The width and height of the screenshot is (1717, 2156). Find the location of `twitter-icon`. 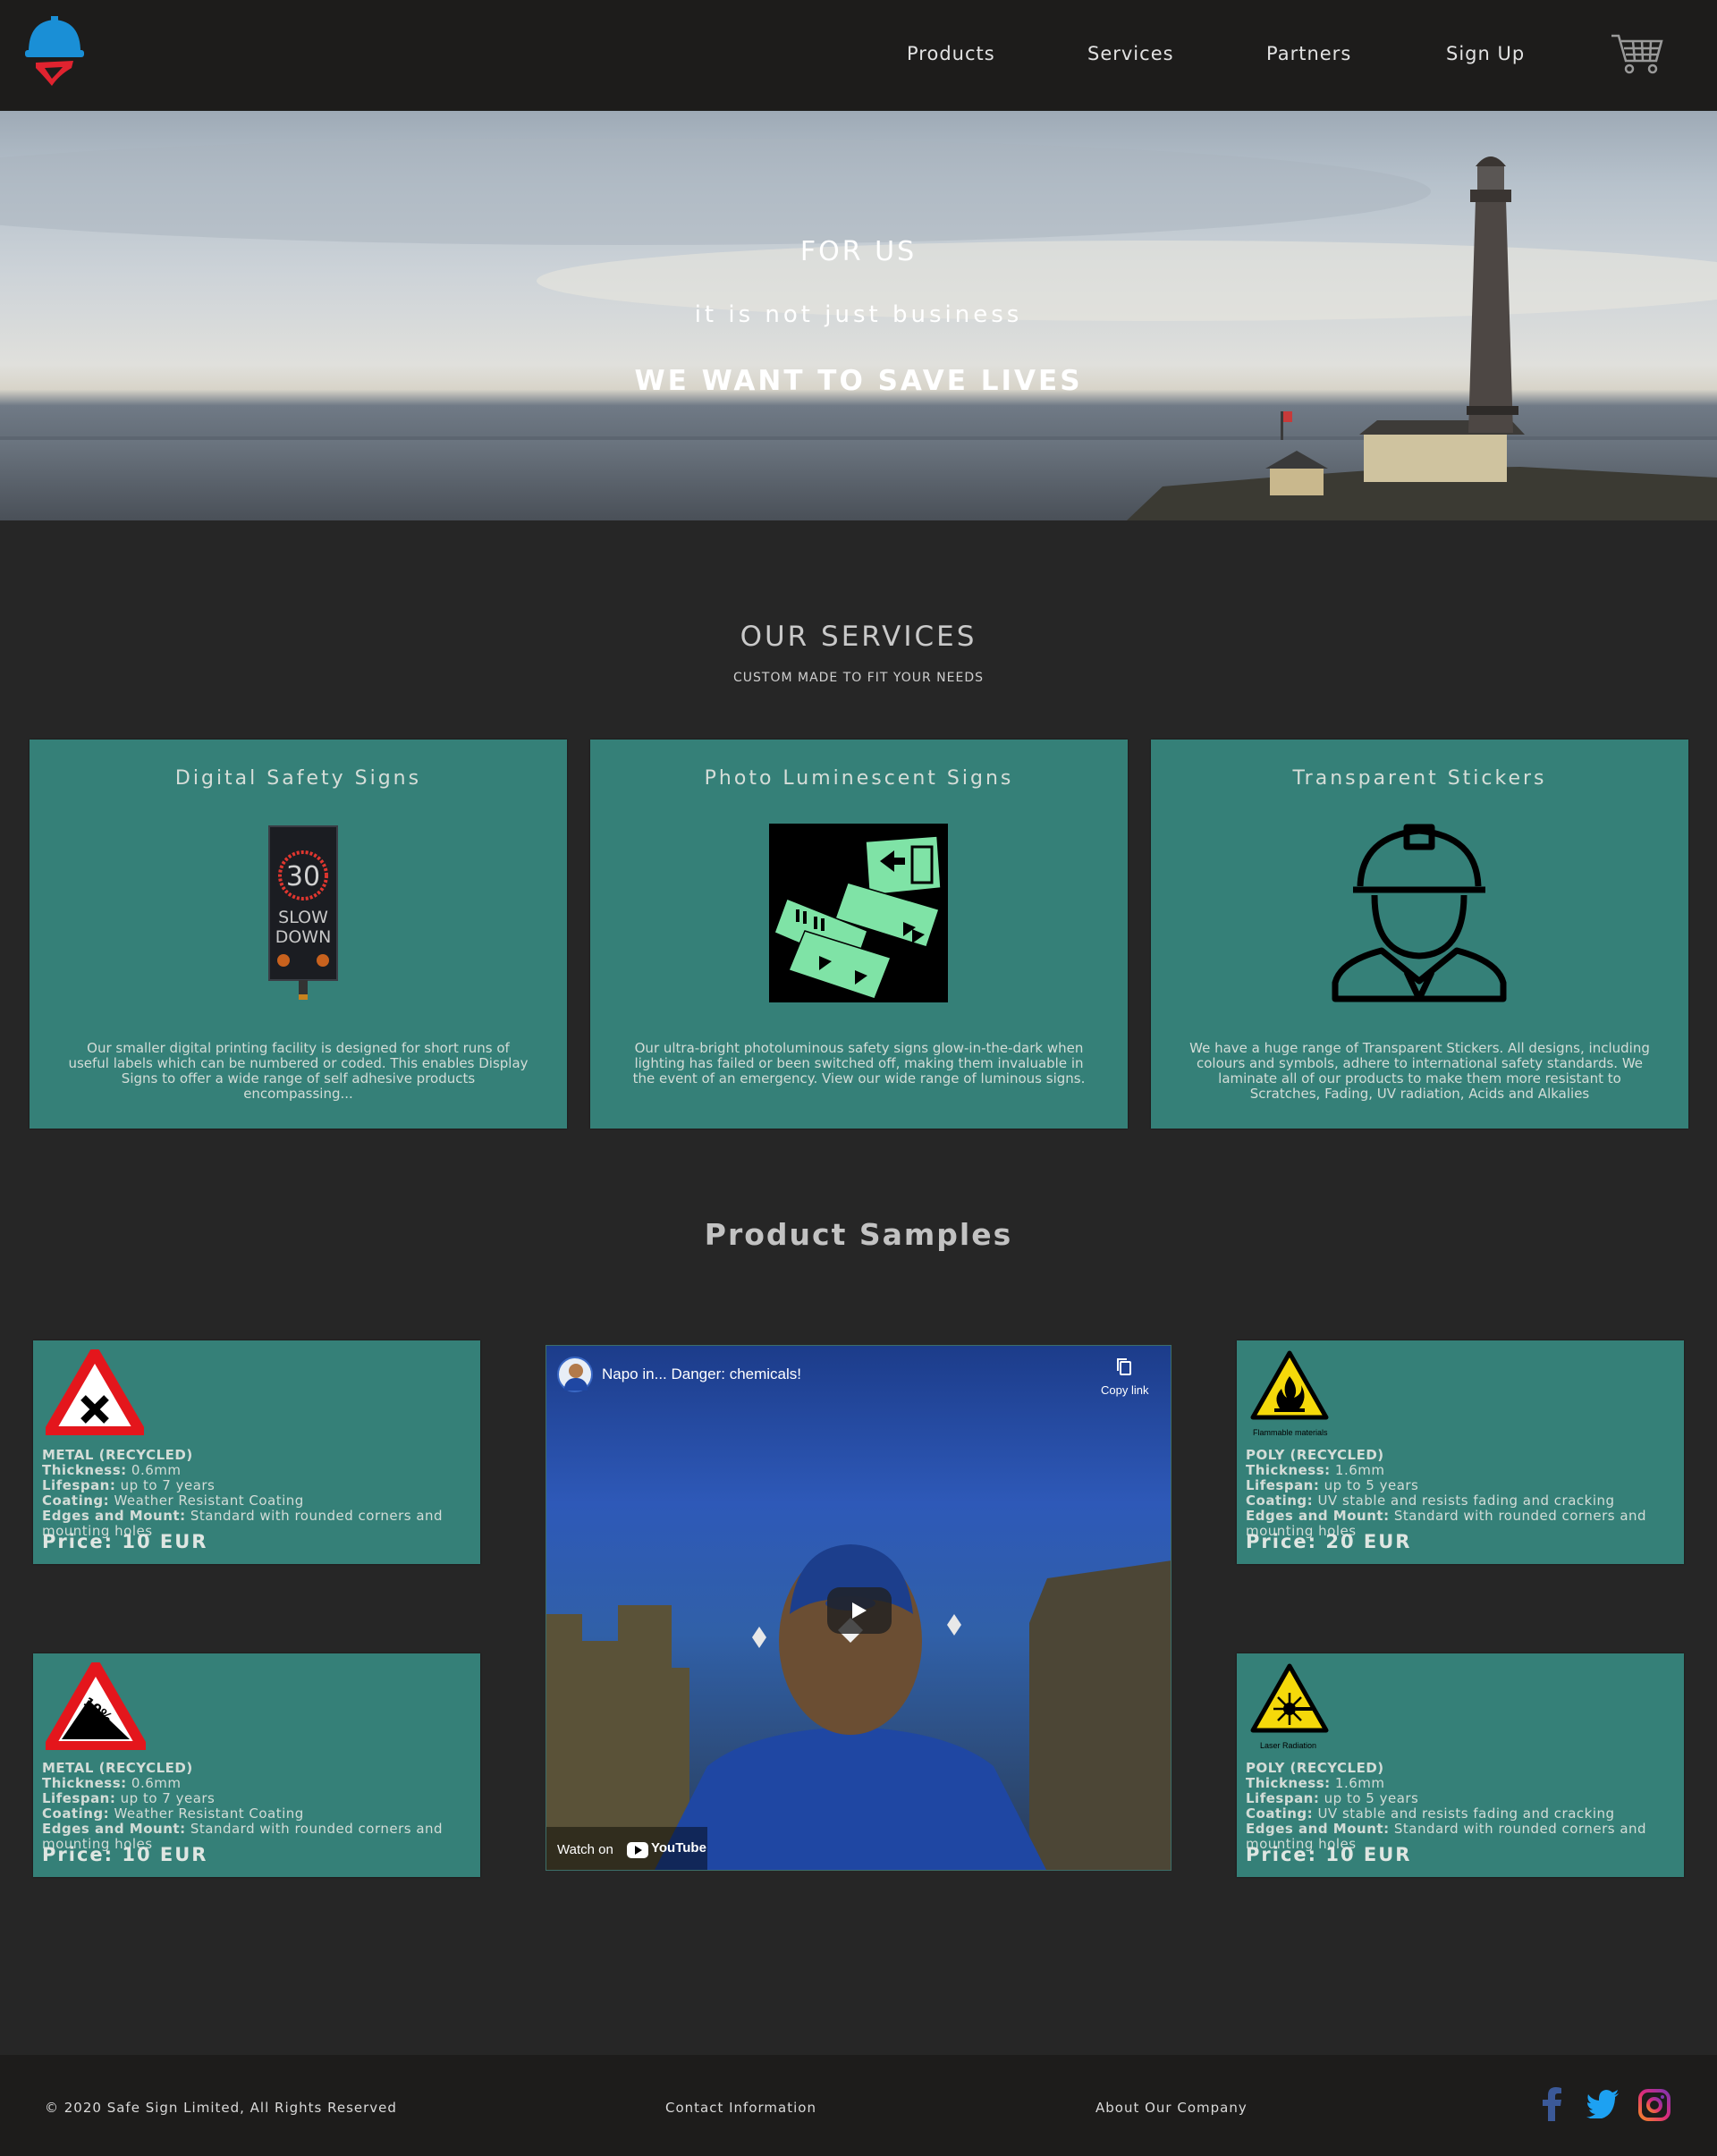

twitter-icon is located at coordinates (1602, 2104).